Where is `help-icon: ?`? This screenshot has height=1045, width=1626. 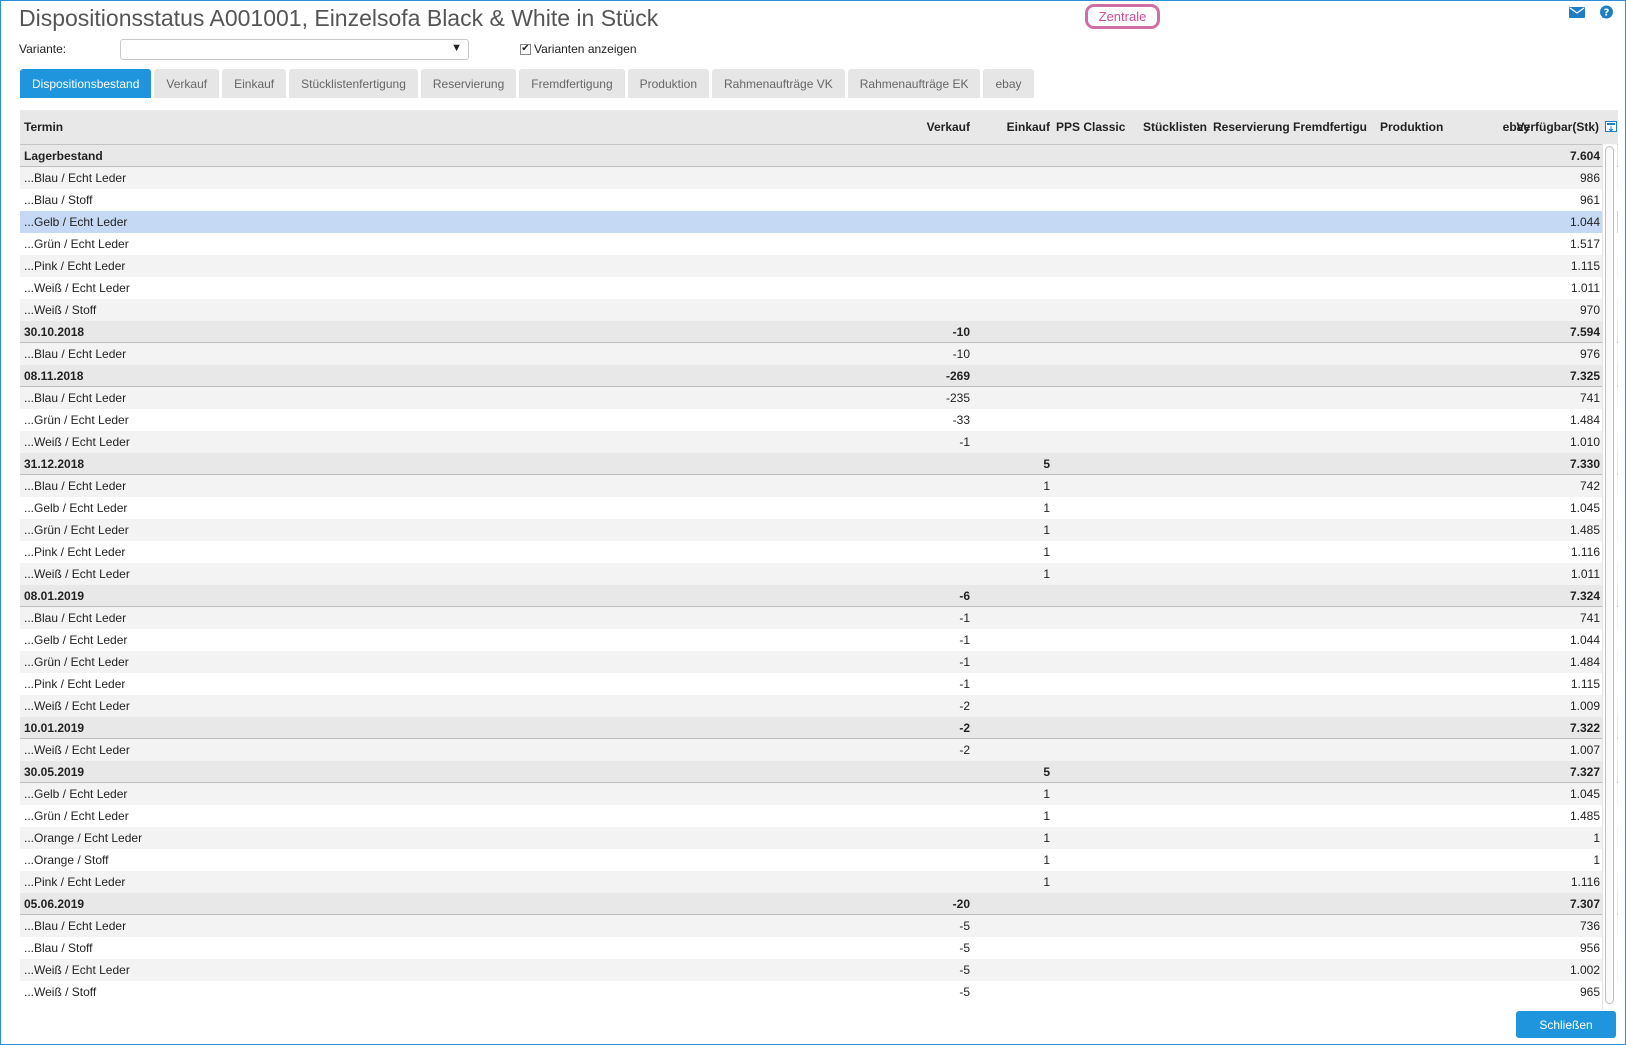 help-icon: ? is located at coordinates (1606, 12).